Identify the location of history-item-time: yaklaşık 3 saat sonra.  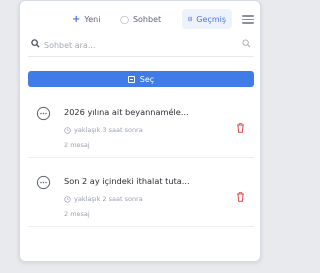
(103, 130).